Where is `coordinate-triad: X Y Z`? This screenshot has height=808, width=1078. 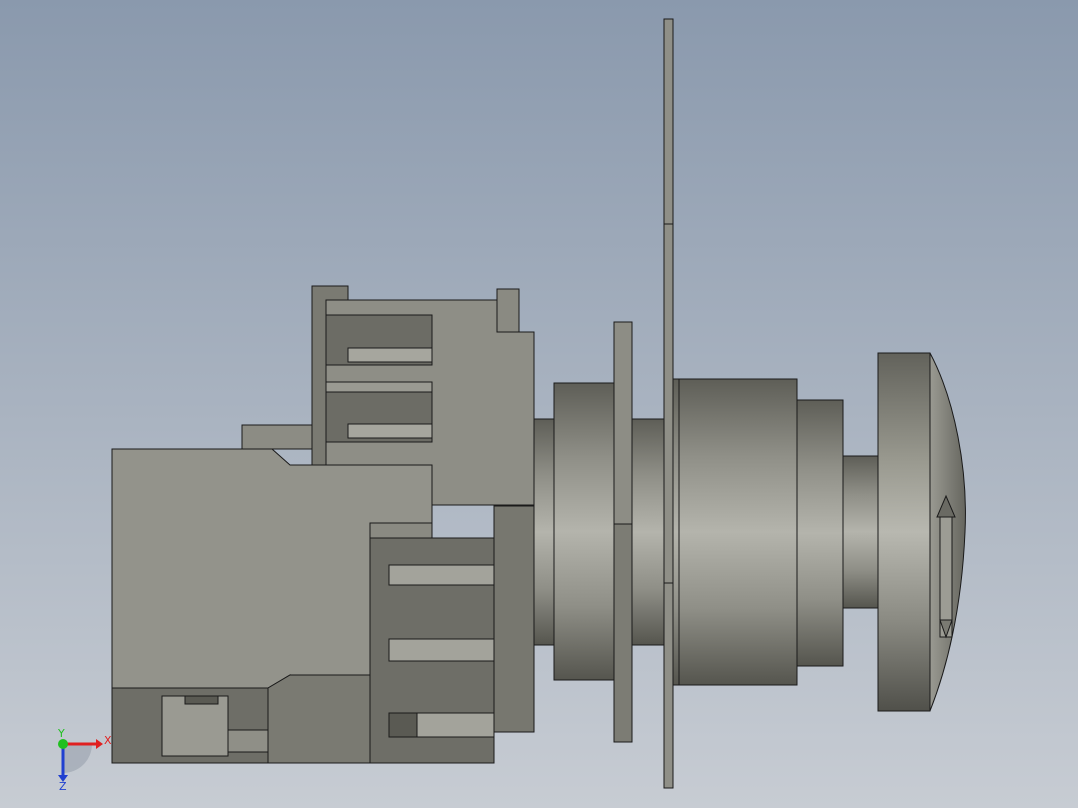
coordinate-triad: X Y Z is located at coordinates (84, 760).